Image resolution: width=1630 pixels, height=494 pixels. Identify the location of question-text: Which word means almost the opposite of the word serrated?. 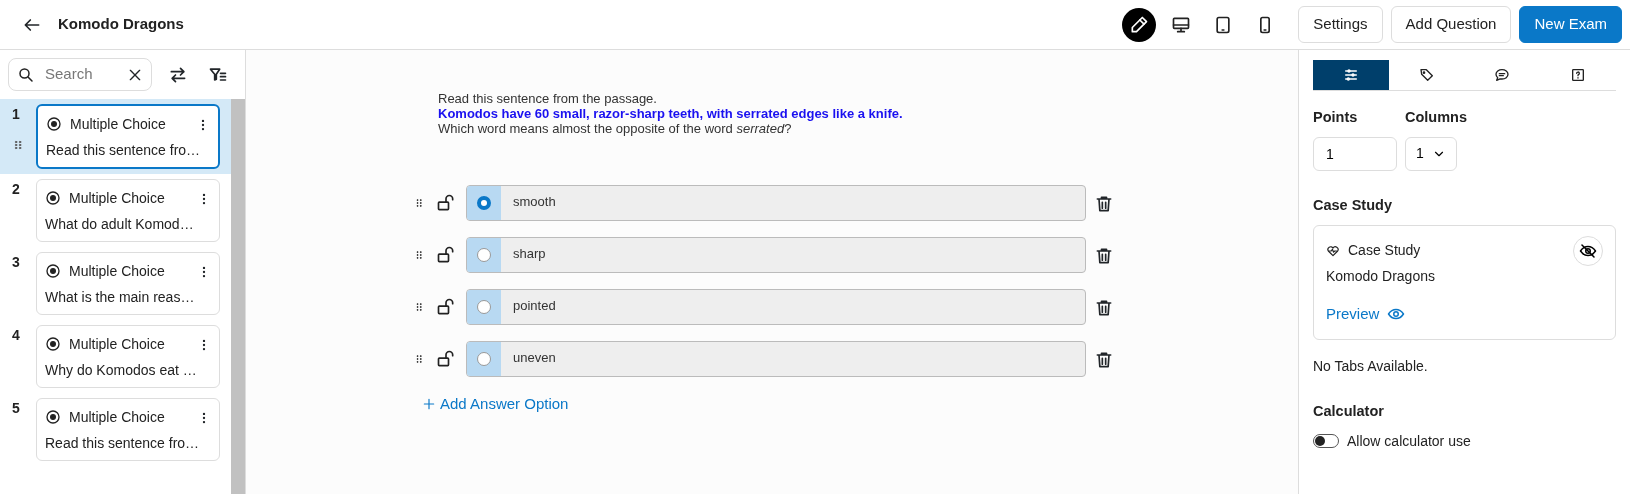
(615, 129).